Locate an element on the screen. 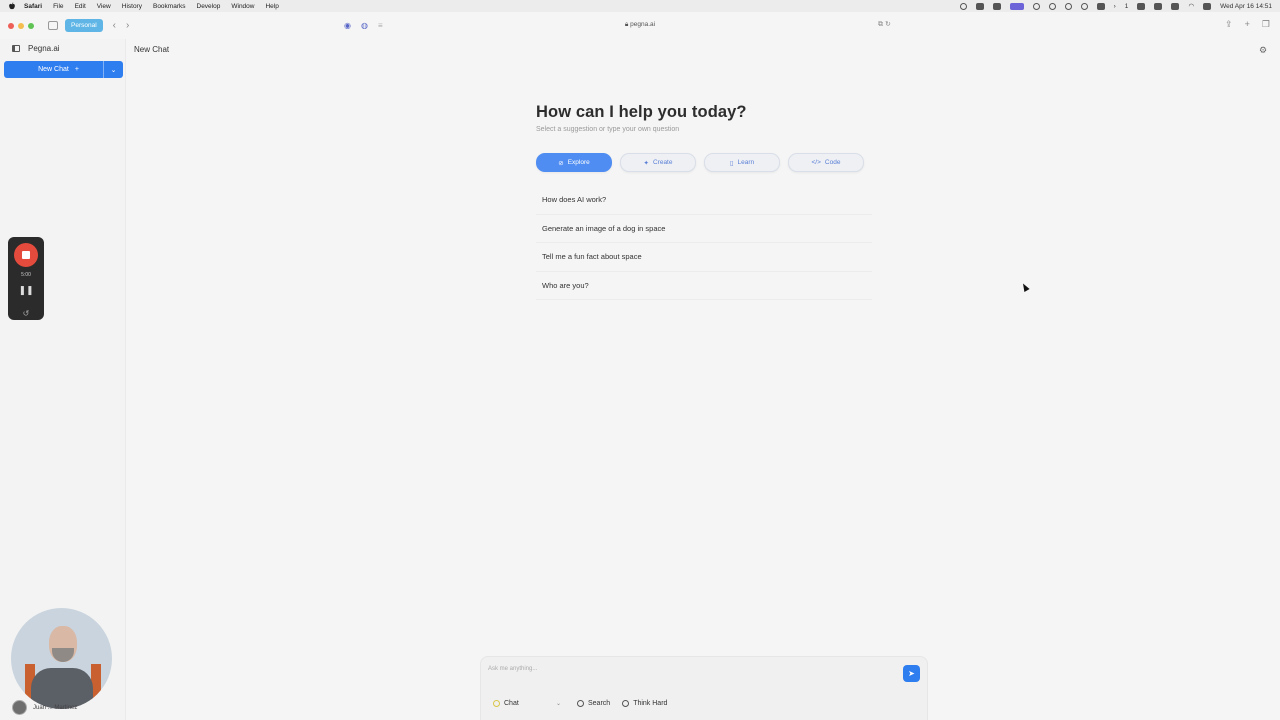  extension-icons: ◉ ◍ ≡ is located at coordinates (363, 25).